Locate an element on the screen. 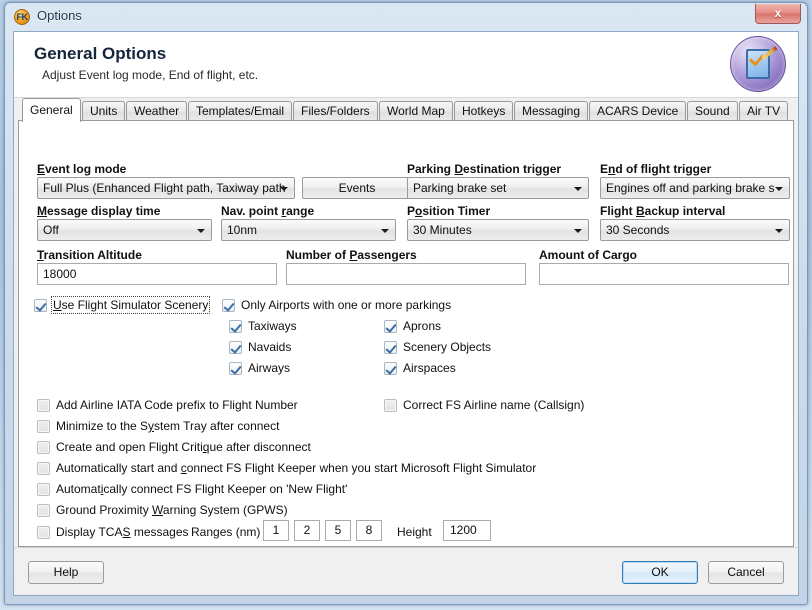 This screenshot has width=812, height=610. event-log-mode-label: Event log mode is located at coordinates (82, 169).